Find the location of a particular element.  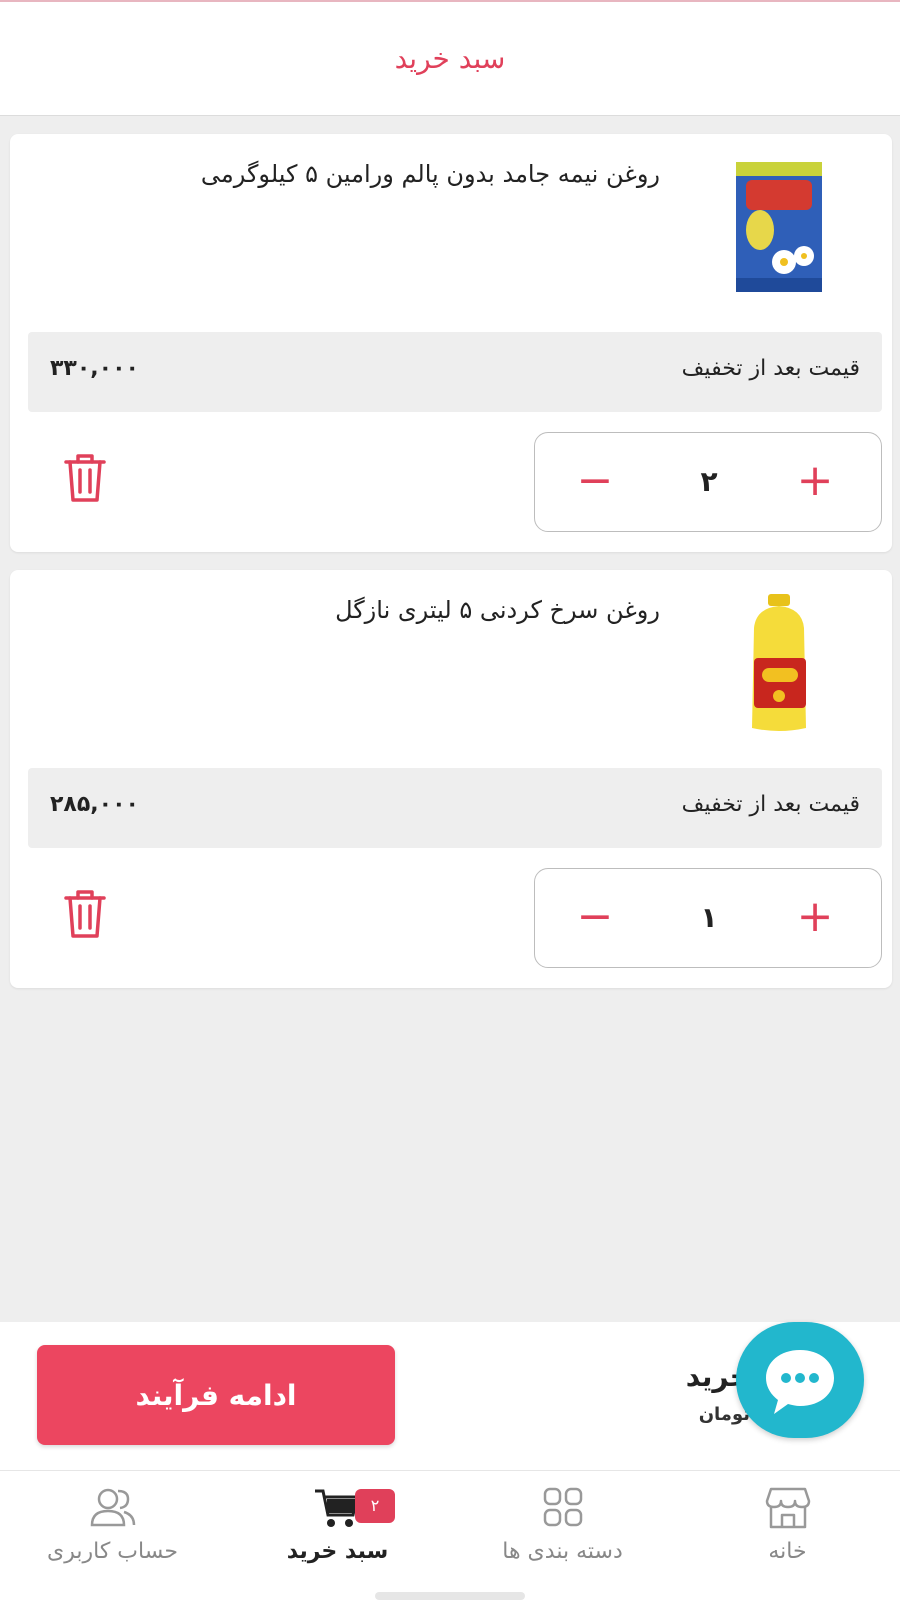

price-row: قیمت بعد از تخفیف ۲۸۵,۰۰۰ is located at coordinates (455, 808).